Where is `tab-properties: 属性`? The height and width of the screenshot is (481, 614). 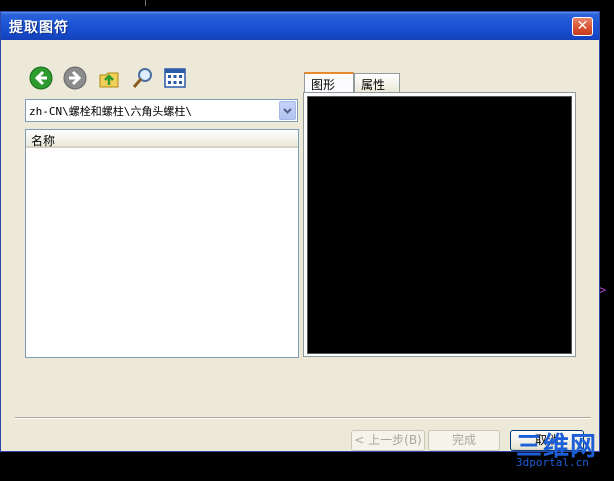
tab-properties: 属性 is located at coordinates (377, 82).